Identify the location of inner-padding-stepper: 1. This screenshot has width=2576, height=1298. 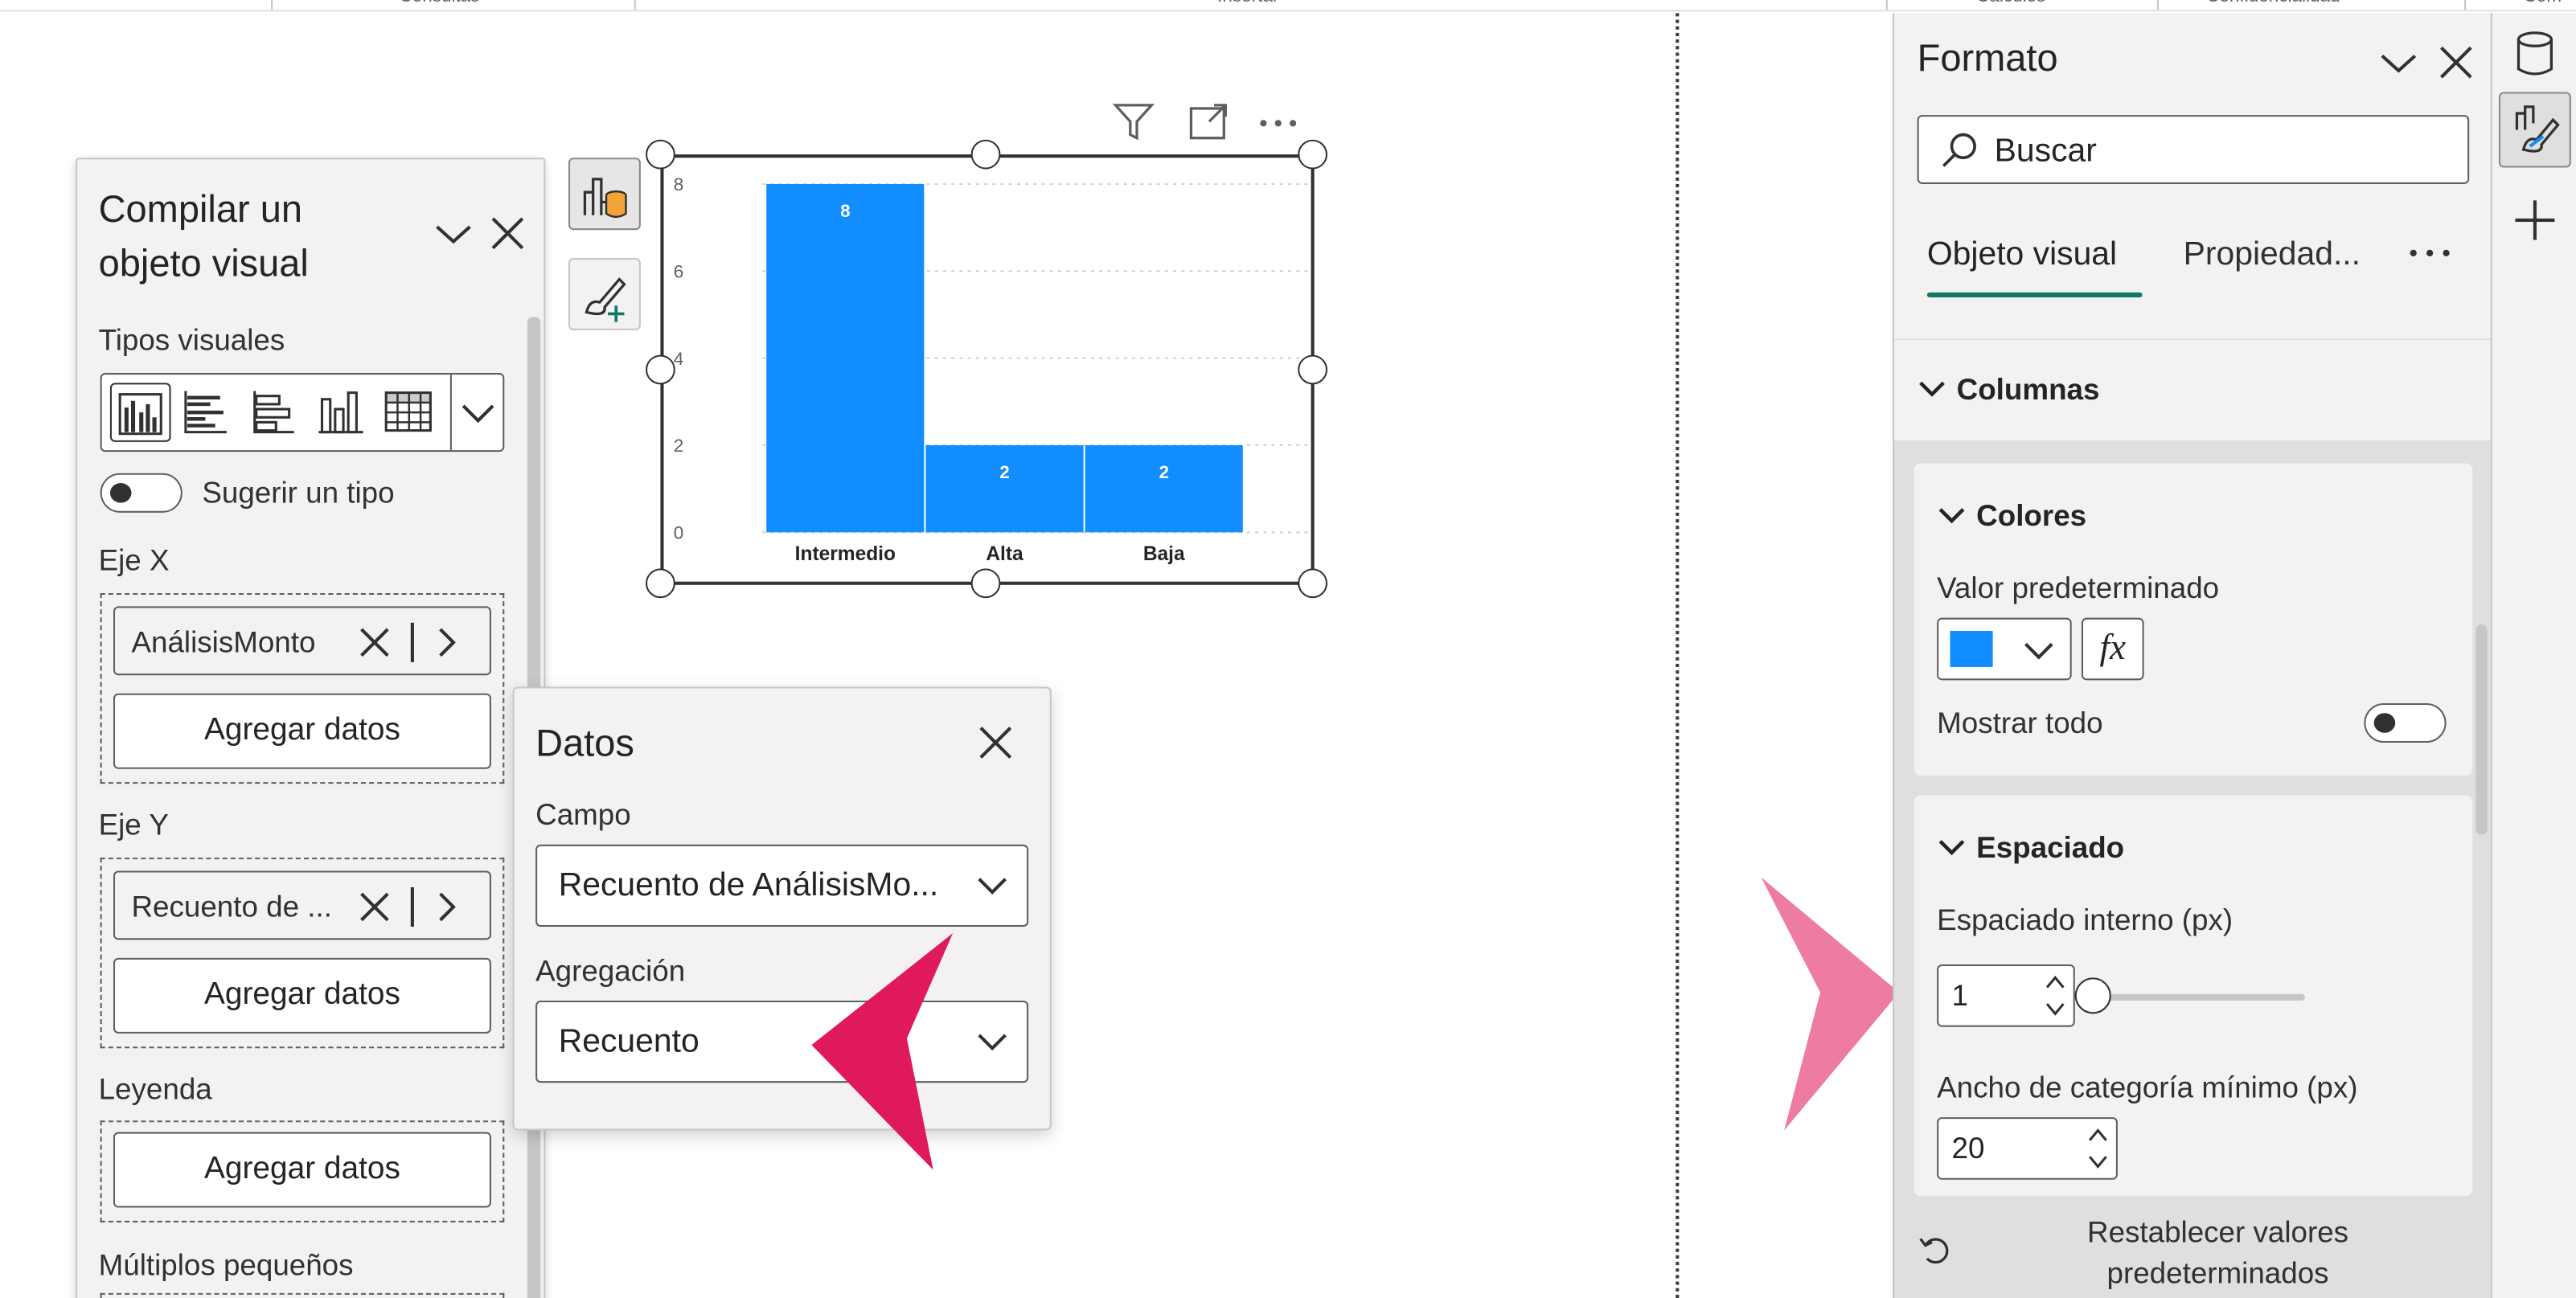
(2006, 995).